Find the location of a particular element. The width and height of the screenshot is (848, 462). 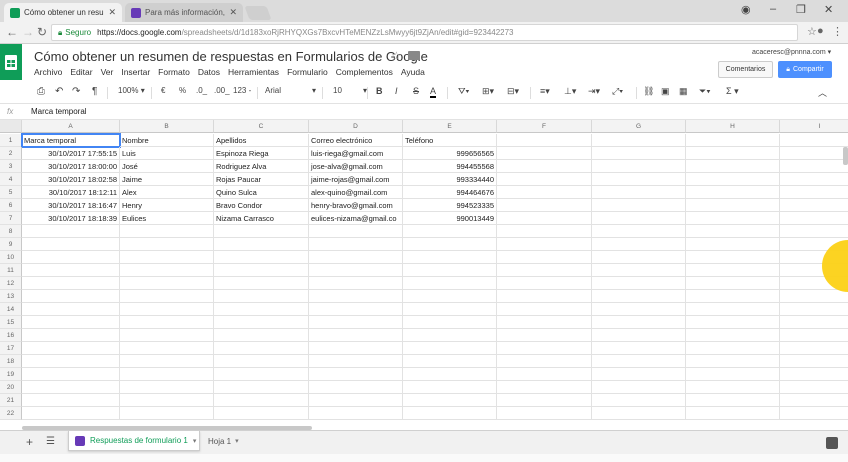

menu-formato: Formato is located at coordinates (174, 72).